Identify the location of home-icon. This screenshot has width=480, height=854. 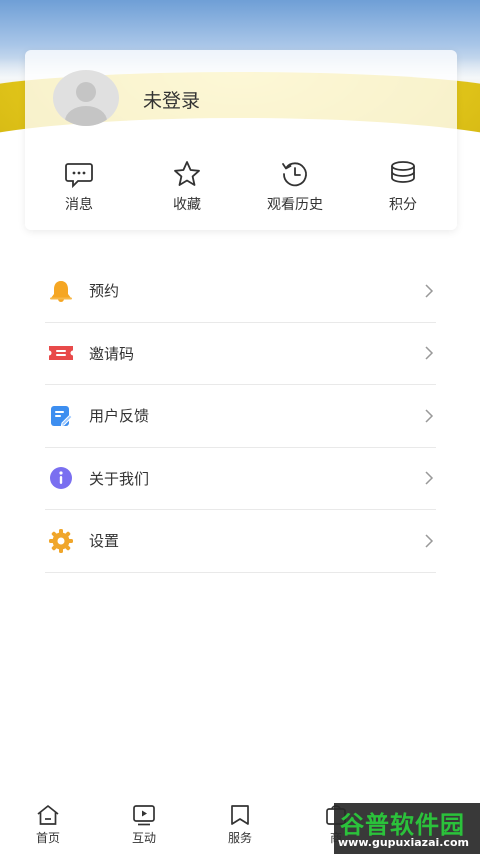
(48, 815).